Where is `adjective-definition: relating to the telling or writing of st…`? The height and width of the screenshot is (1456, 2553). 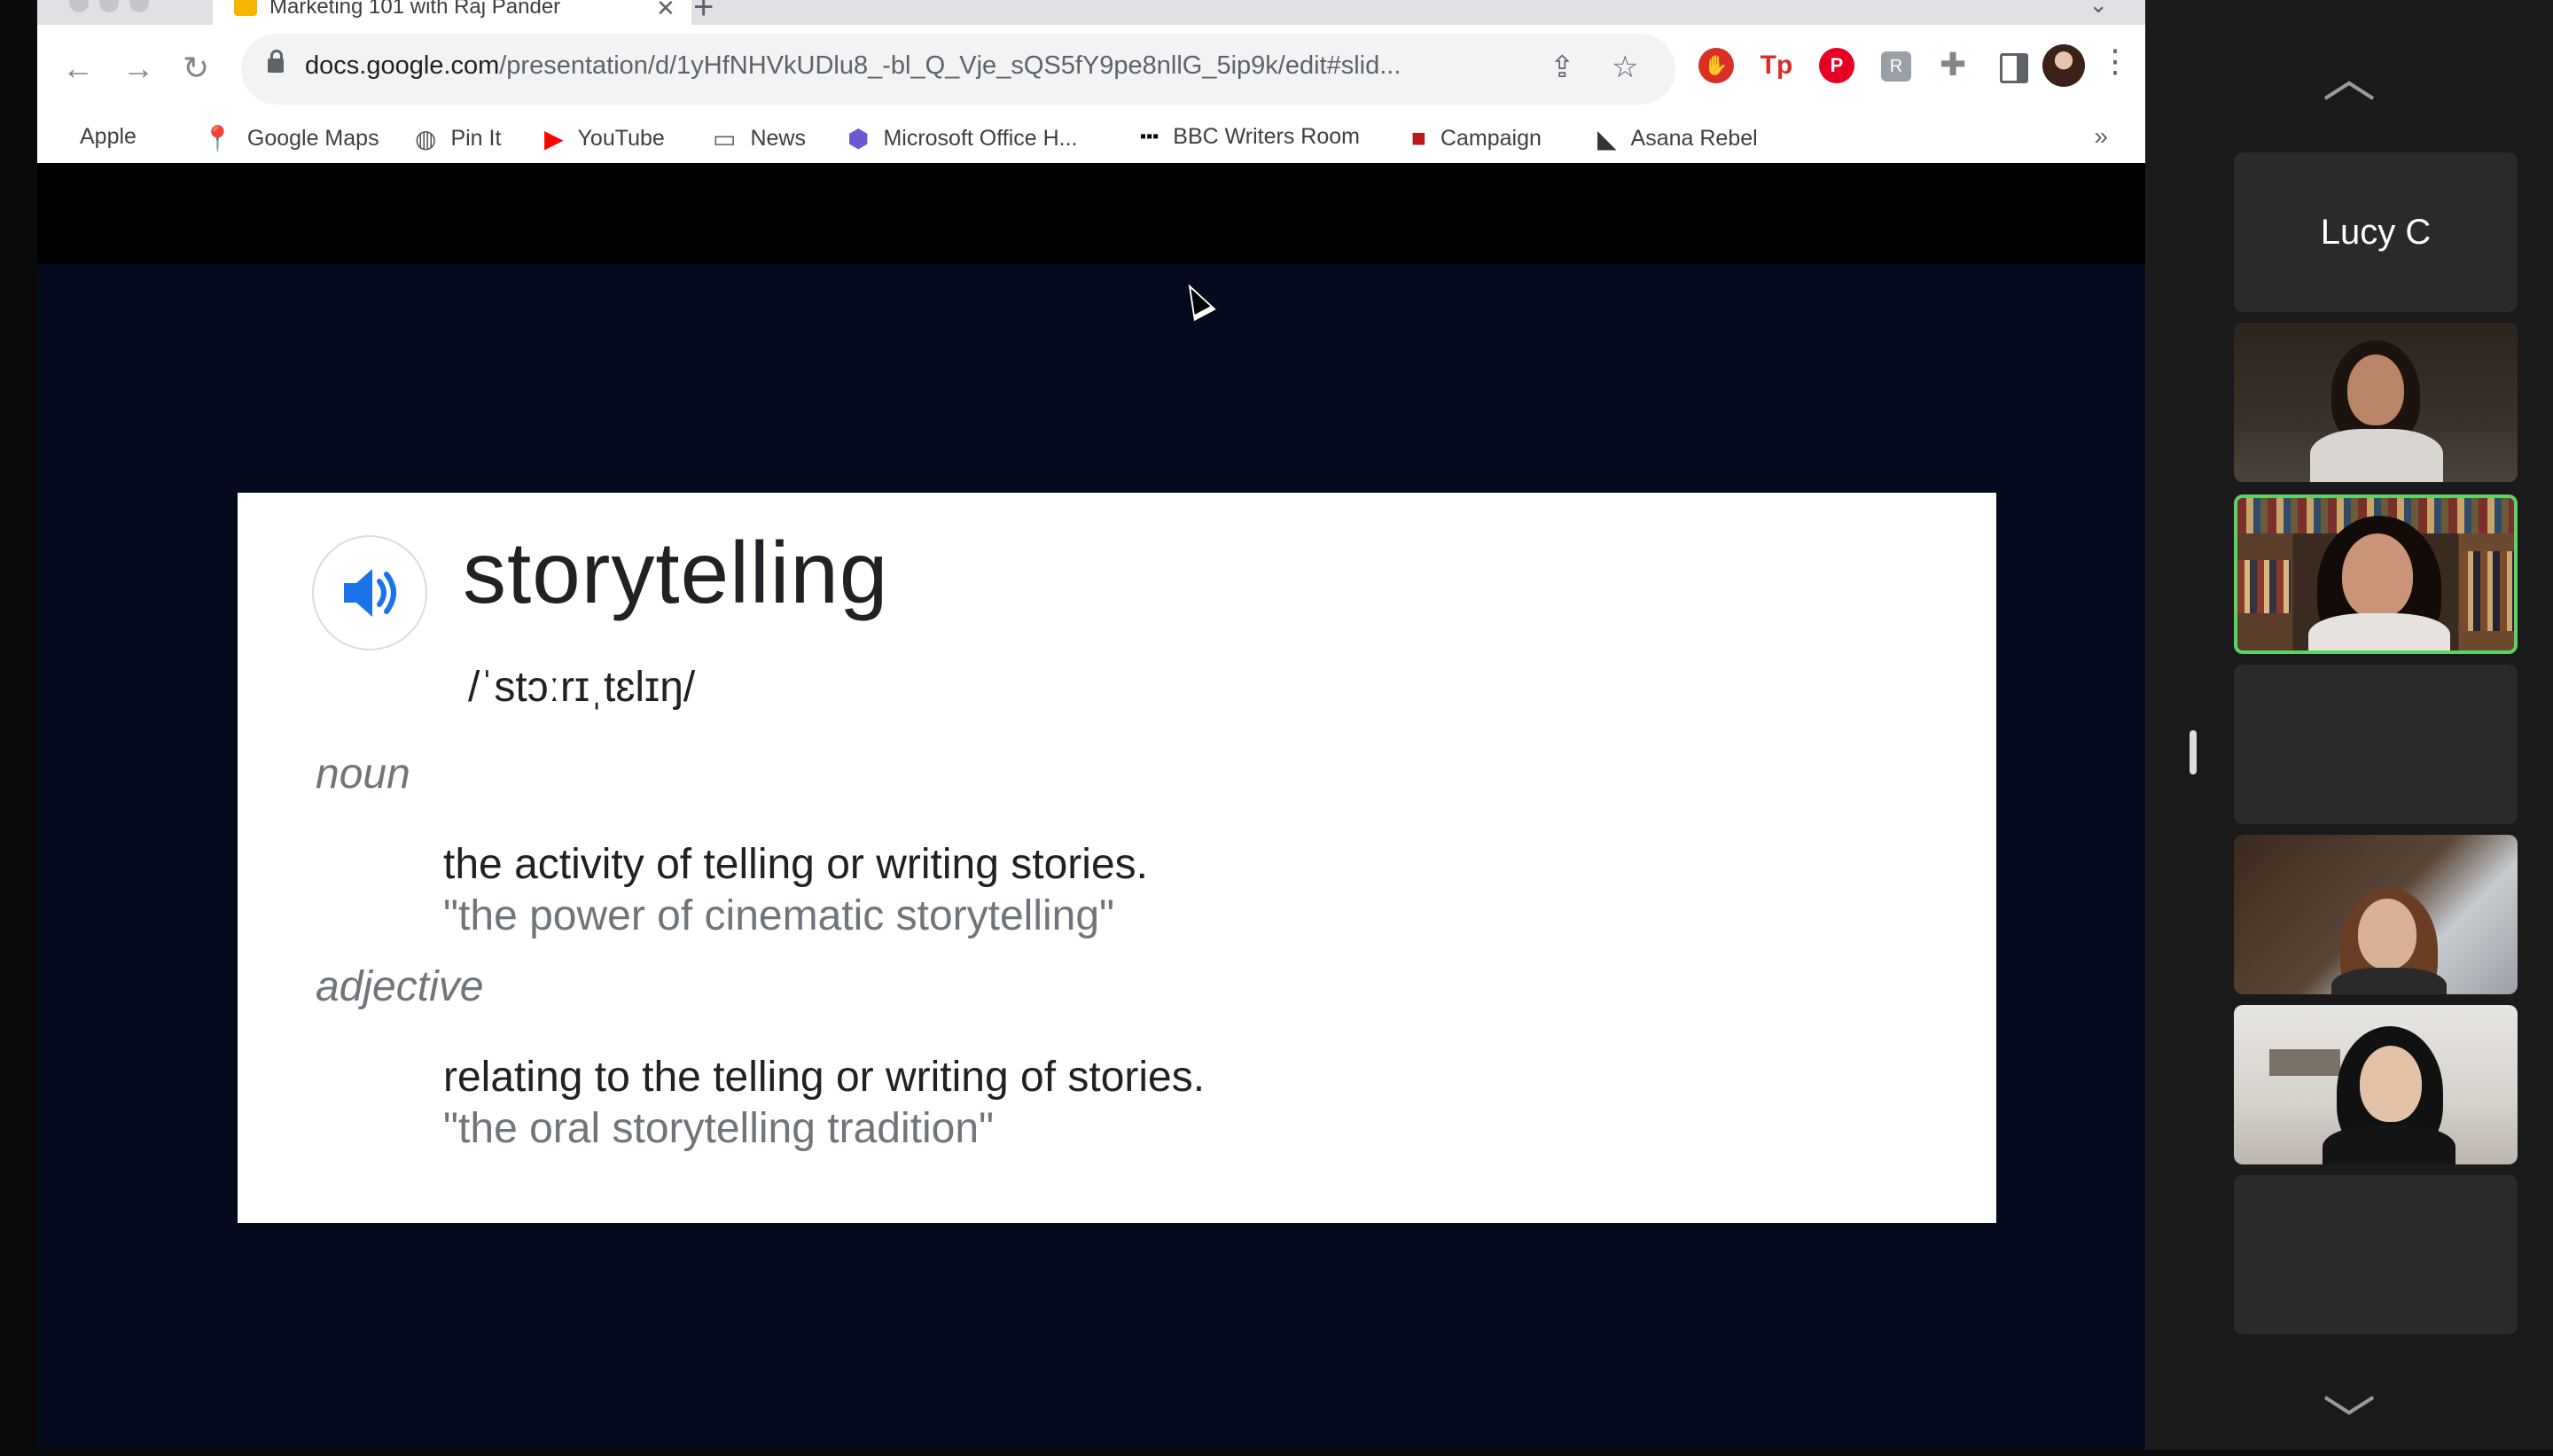 adjective-definition: relating to the telling or writing of st… is located at coordinates (824, 1077).